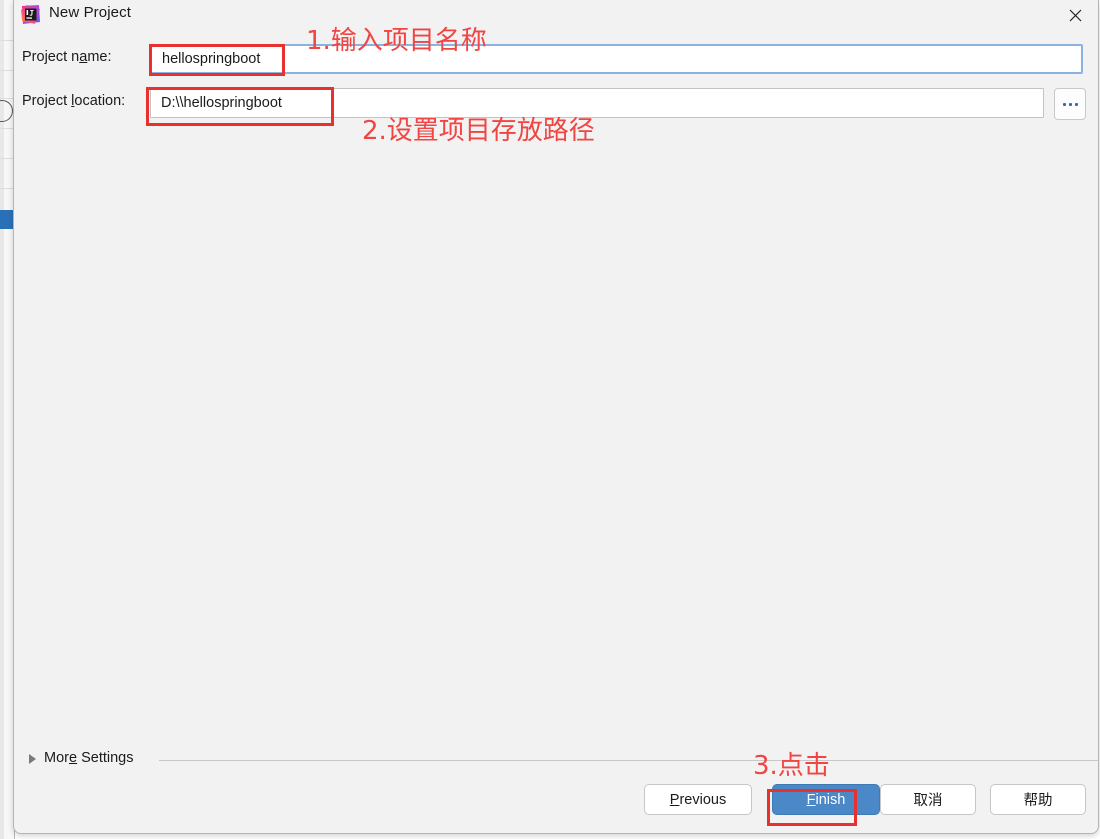 This screenshot has height=839, width=1100. I want to click on section-divider, so click(628, 760).